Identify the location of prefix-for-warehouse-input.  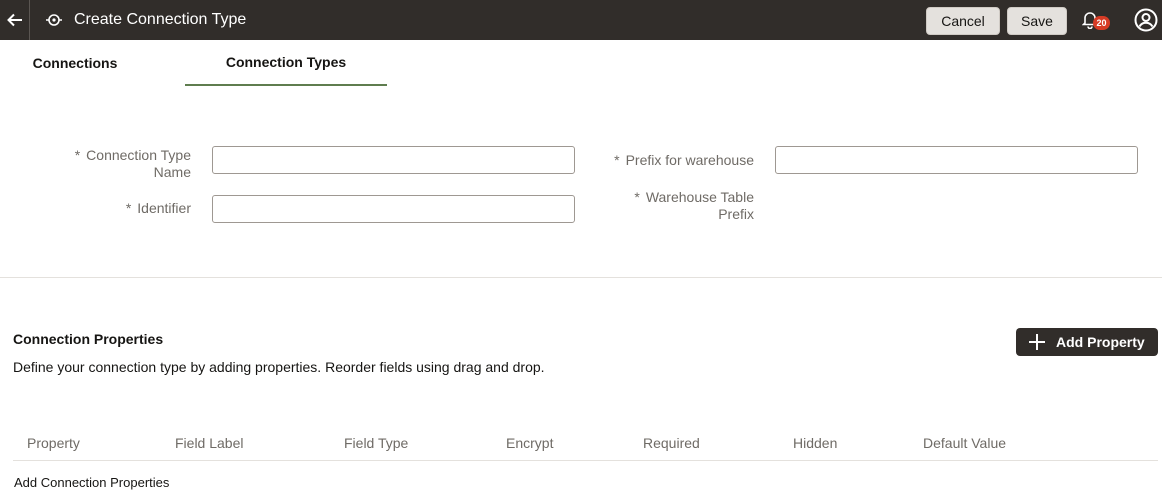
(956, 160).